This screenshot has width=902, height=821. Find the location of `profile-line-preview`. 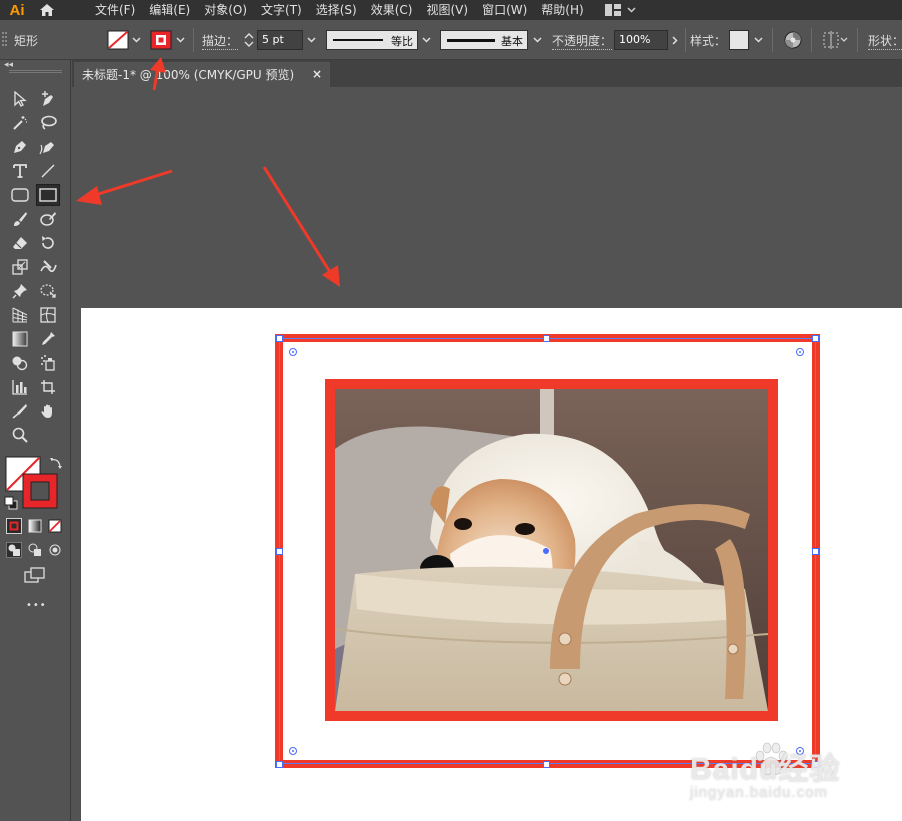

profile-line-preview is located at coordinates (358, 40).